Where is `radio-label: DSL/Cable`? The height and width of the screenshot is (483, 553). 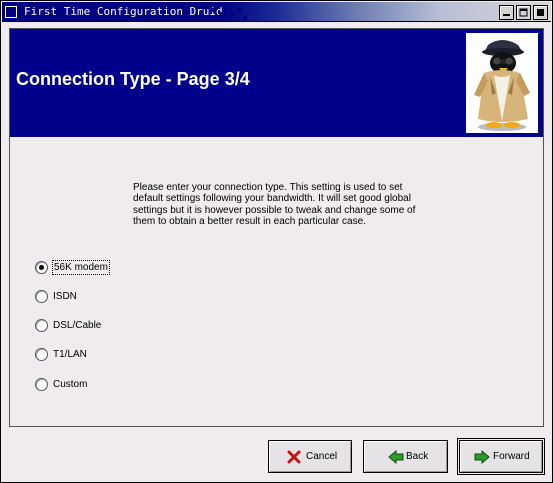 radio-label: DSL/Cable is located at coordinates (77, 325).